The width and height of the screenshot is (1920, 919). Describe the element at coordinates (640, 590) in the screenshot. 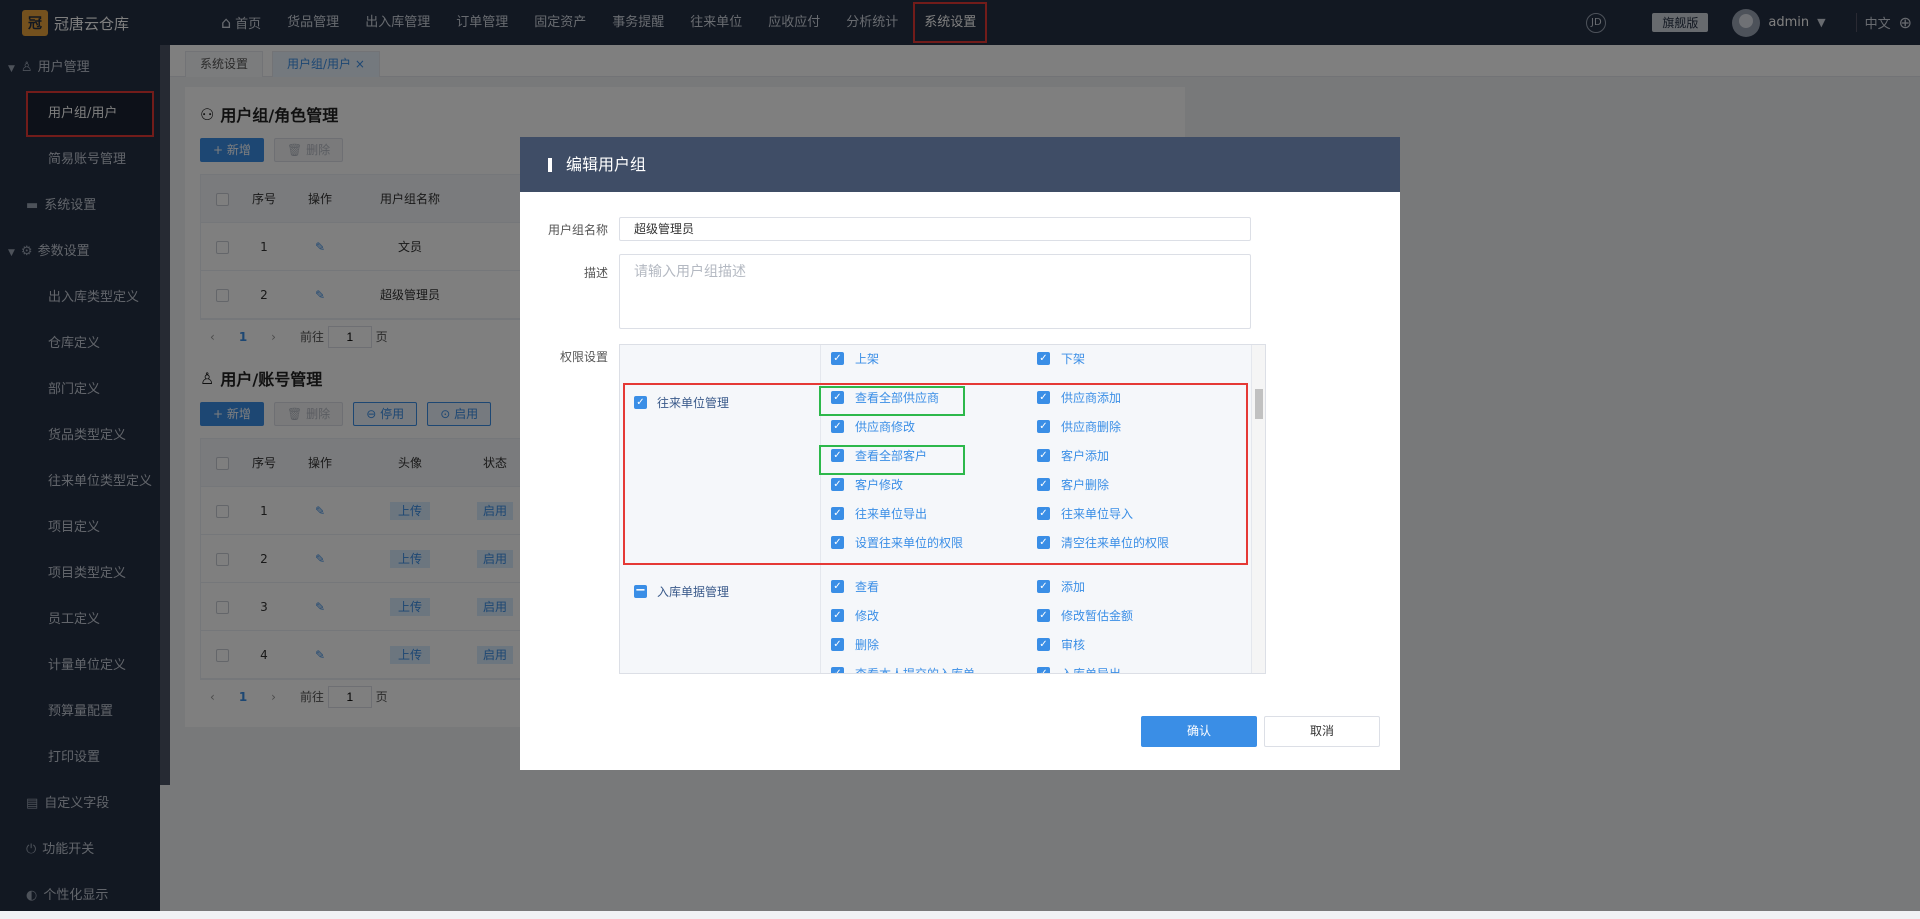

I see `checkbox-indeterminate-icon: −` at that location.